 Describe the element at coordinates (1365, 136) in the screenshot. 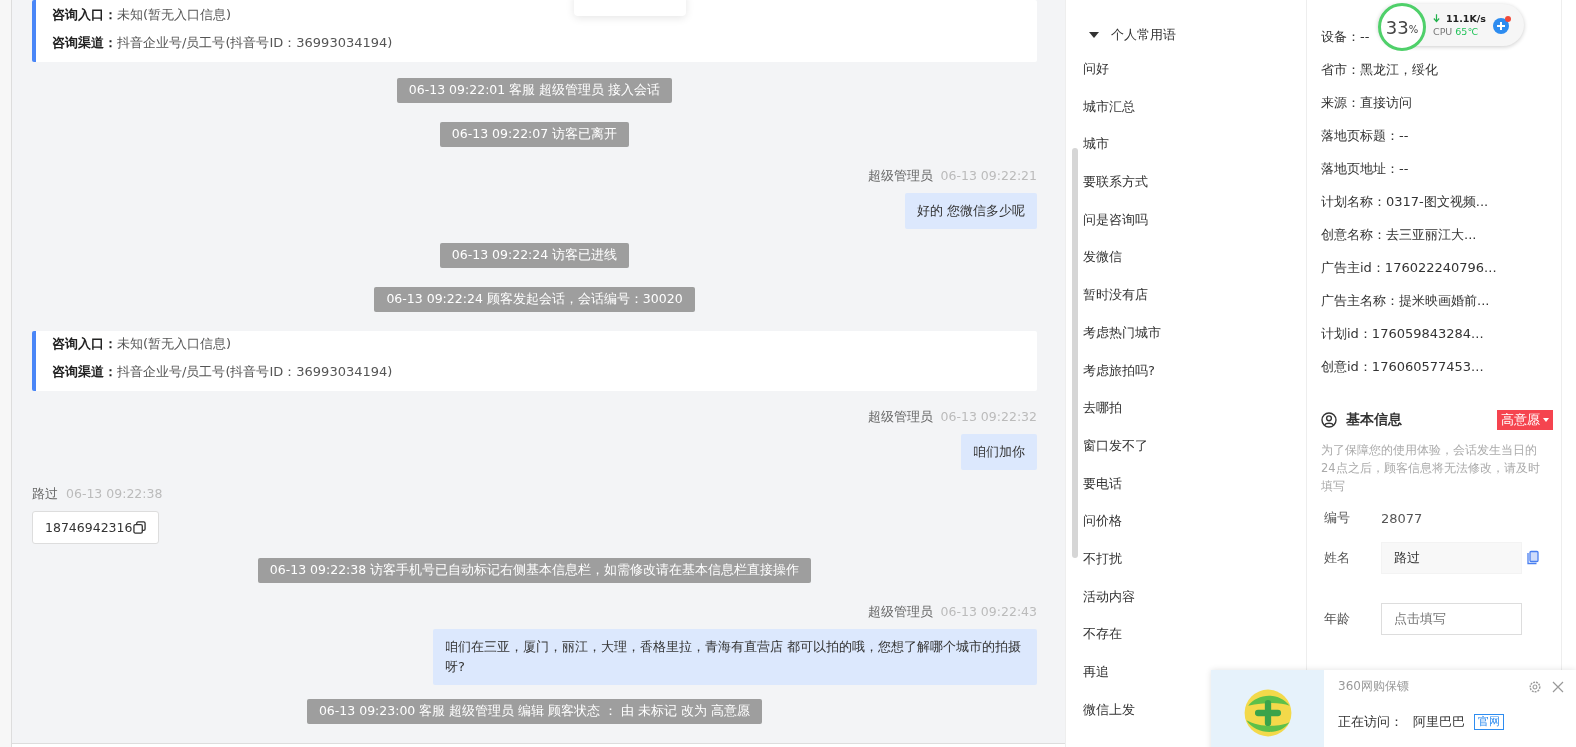

I see `source-info-row-text: 落地页标题：--` at that location.